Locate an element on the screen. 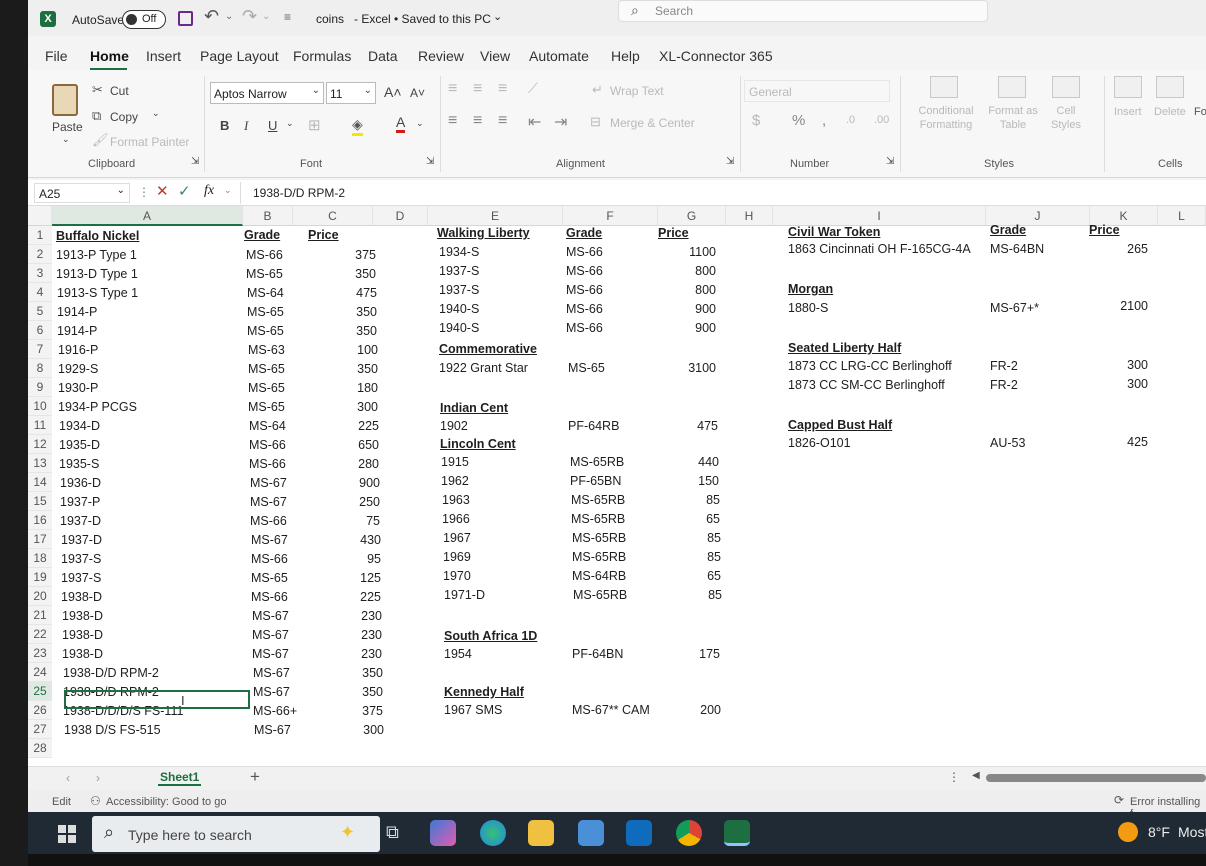 This screenshot has width=1206, height=866. microsoft-store-icon is located at coordinates (591, 833).